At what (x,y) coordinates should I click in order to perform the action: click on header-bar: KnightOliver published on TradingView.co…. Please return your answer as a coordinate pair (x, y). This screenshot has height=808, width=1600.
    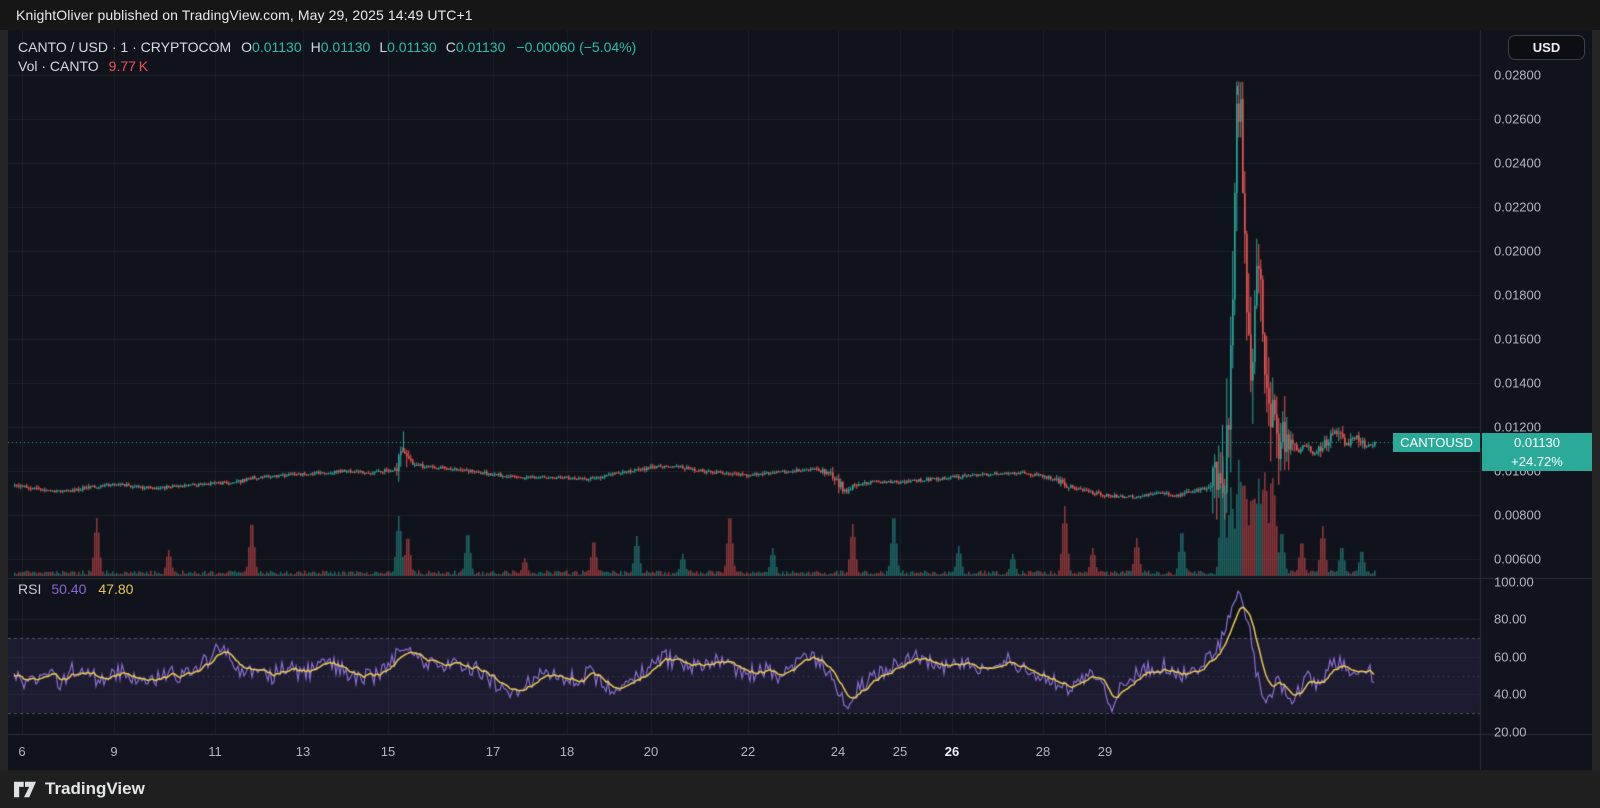
    Looking at the image, I should click on (800, 15).